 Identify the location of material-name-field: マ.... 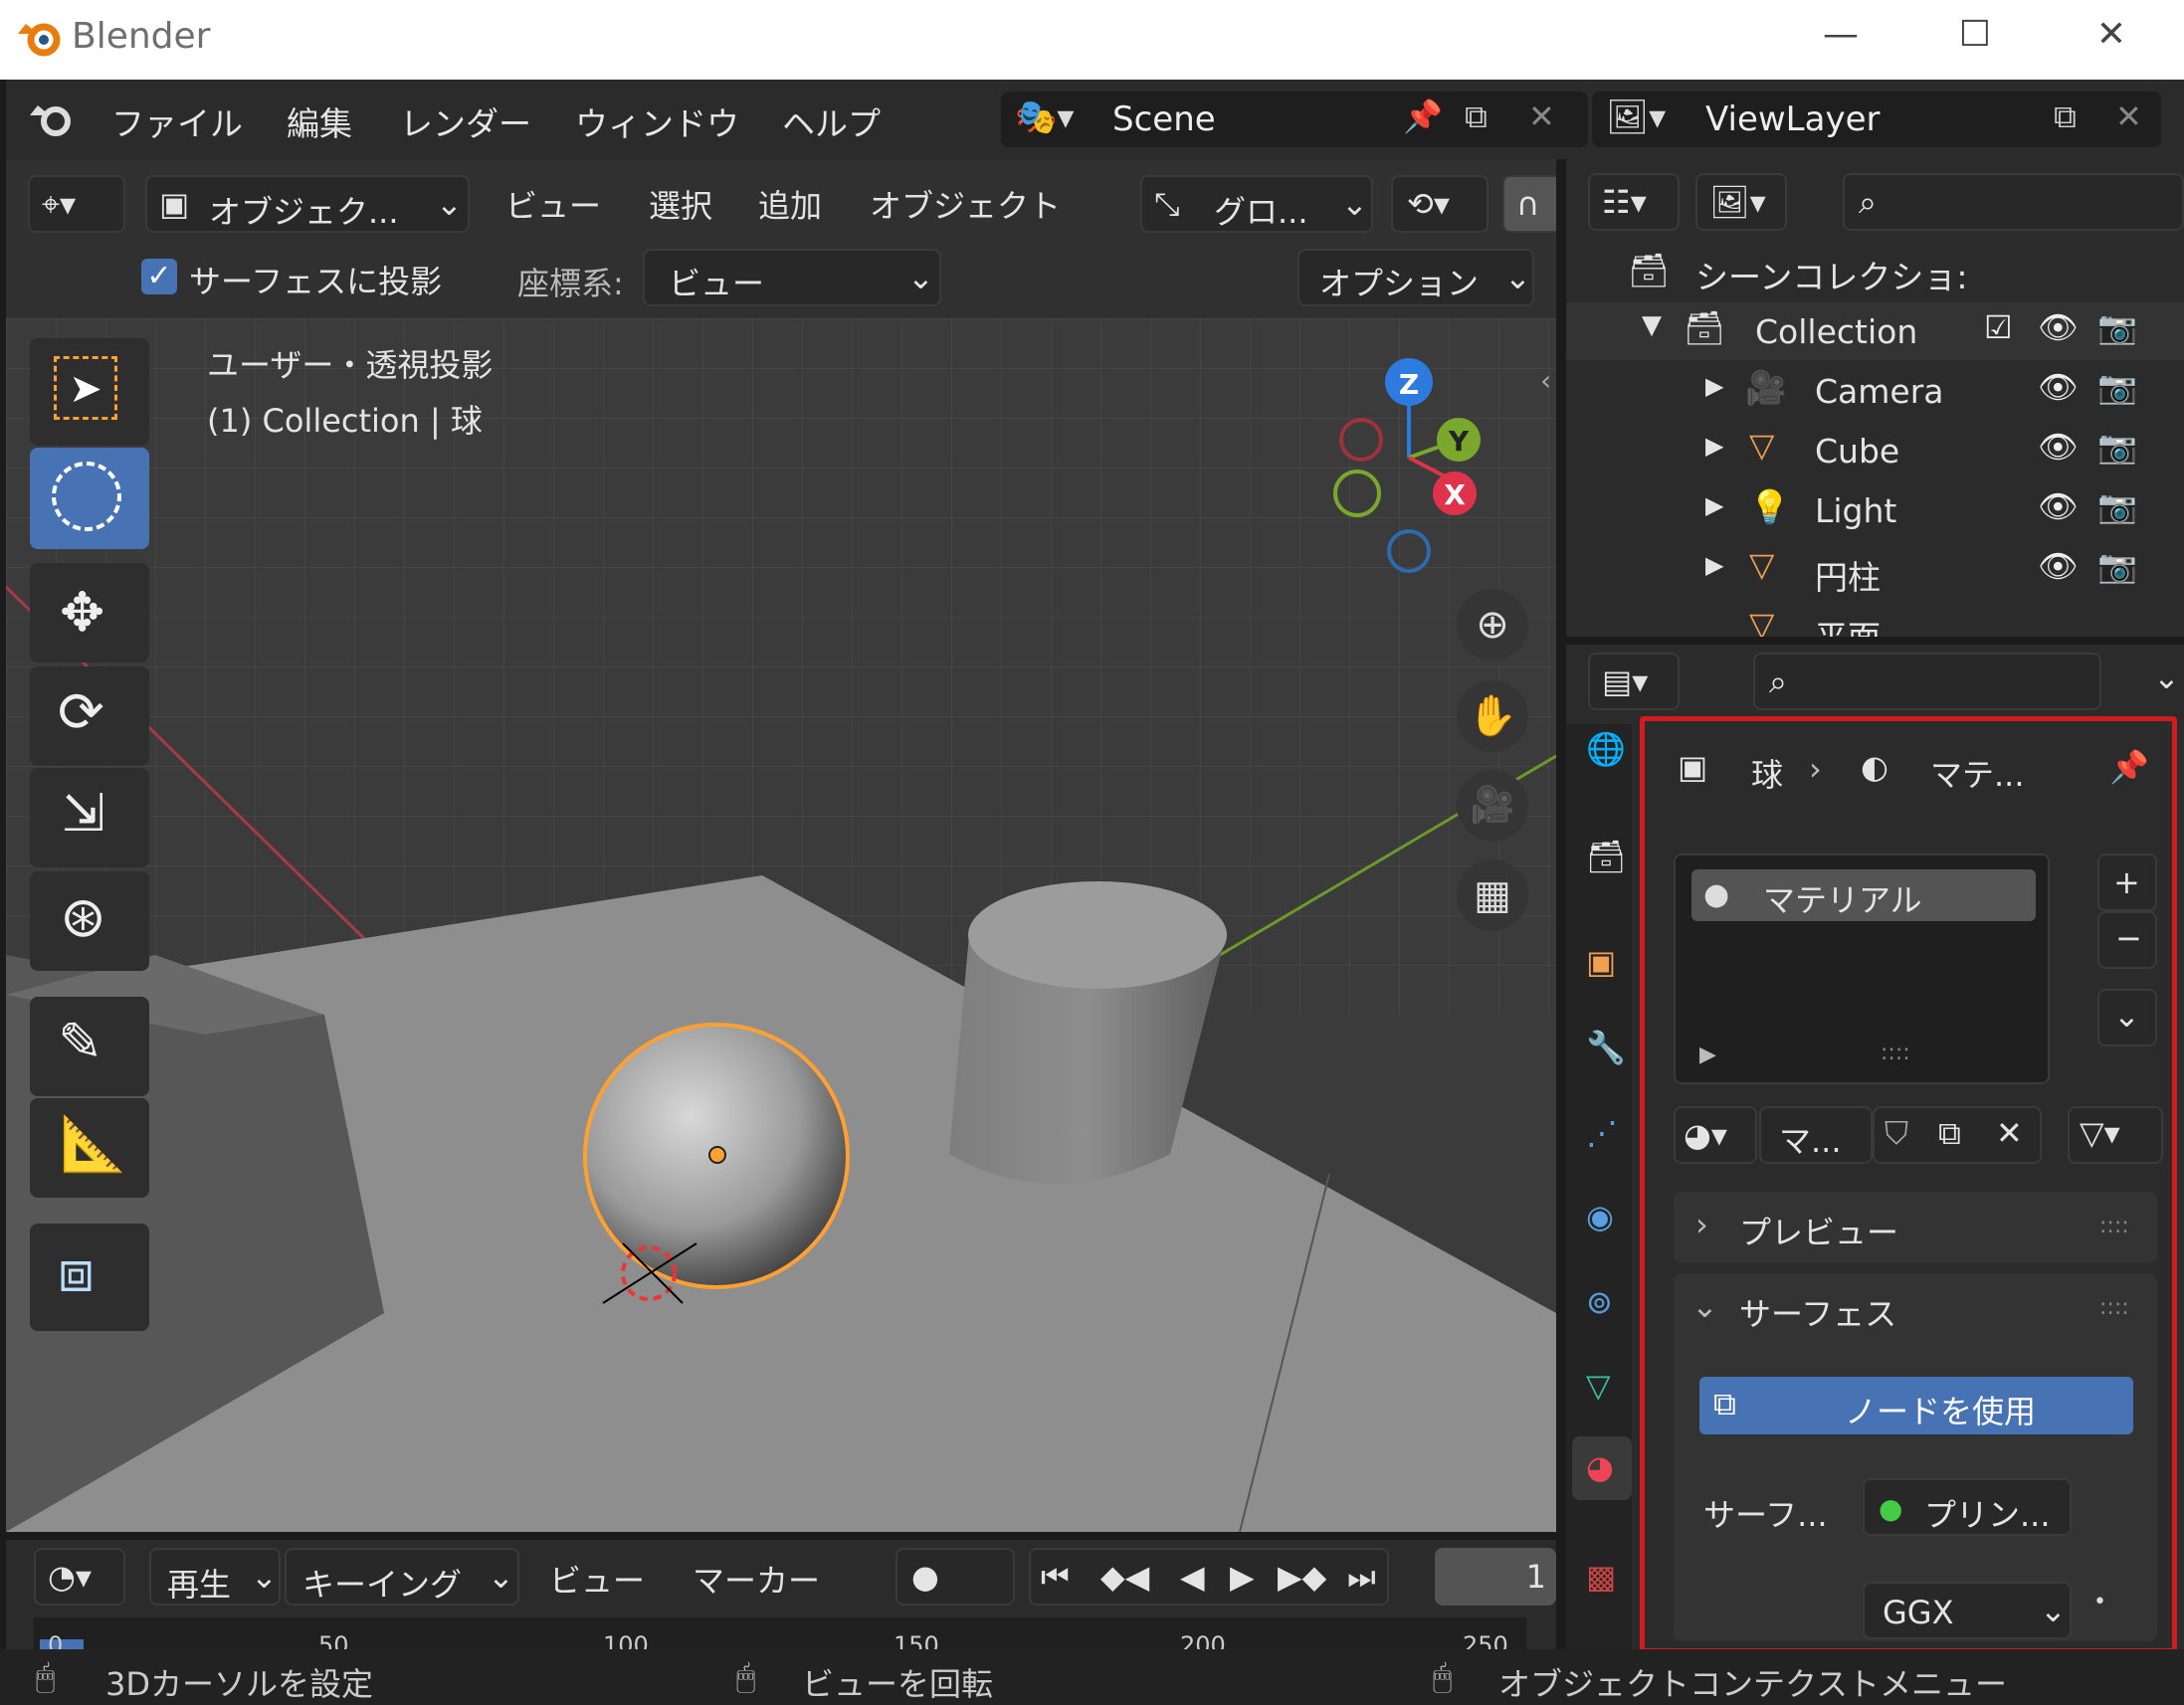
(1816, 1135).